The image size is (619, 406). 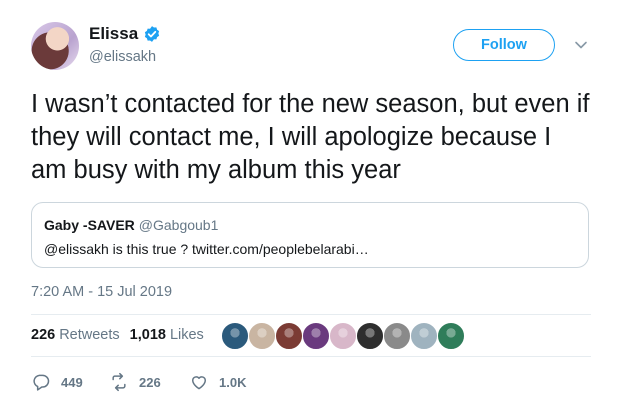 What do you see at coordinates (233, 382) in the screenshot?
I see `like-count: 1.0K` at bounding box center [233, 382].